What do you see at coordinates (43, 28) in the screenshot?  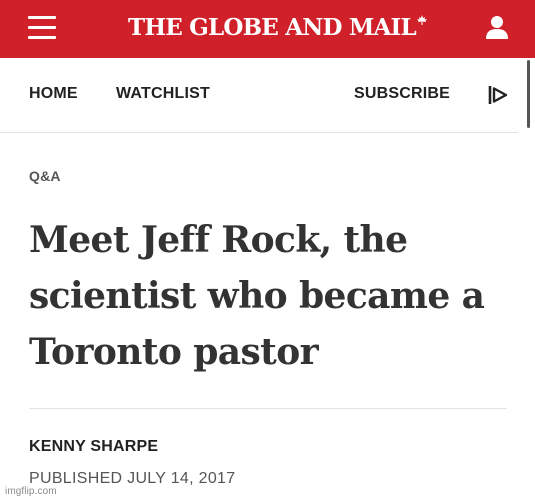 I see `hamburger-menu-icon` at bounding box center [43, 28].